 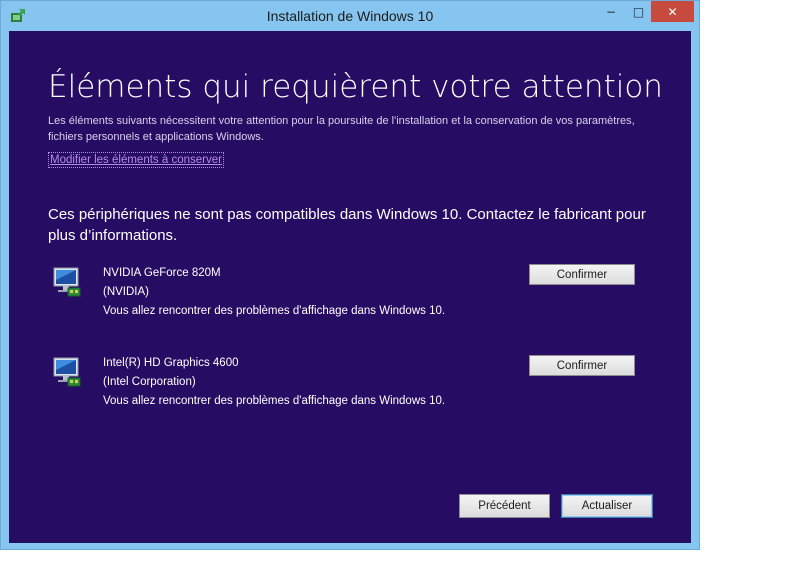 I want to click on device-name: NVIDIA GeForce 820M, so click(x=162, y=273).